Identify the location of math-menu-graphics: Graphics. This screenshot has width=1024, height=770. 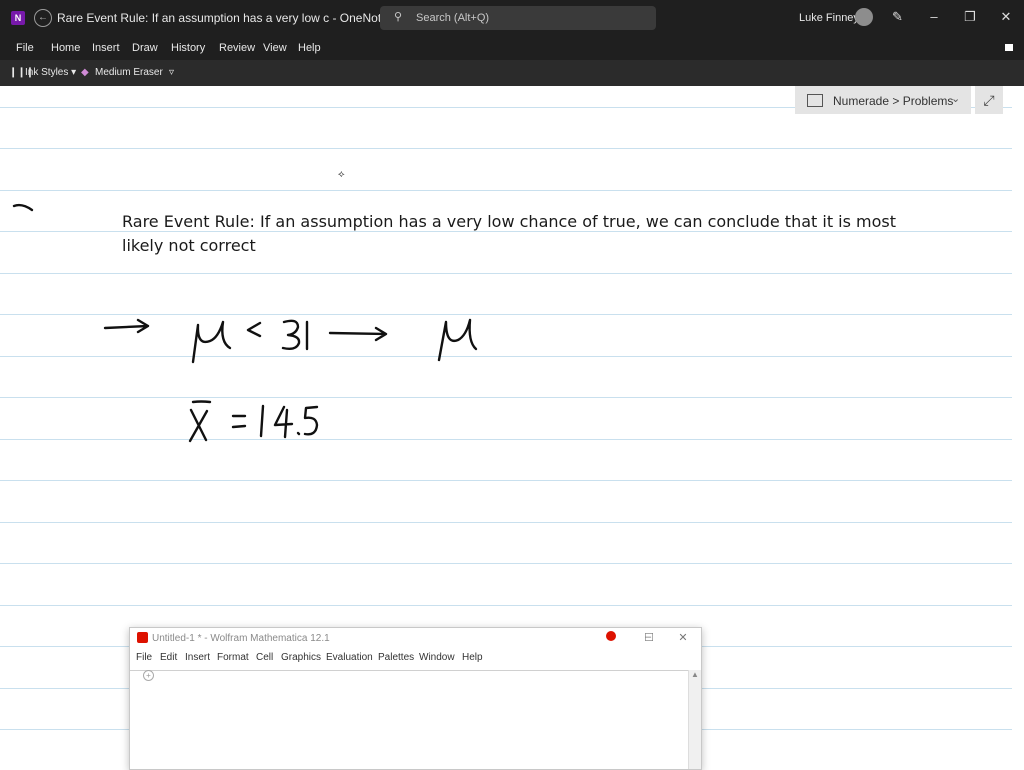
(301, 657).